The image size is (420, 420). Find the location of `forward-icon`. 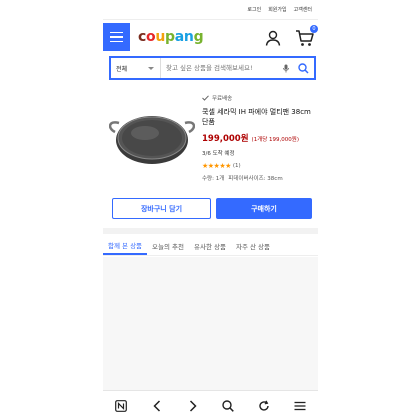

forward-icon is located at coordinates (193, 406).